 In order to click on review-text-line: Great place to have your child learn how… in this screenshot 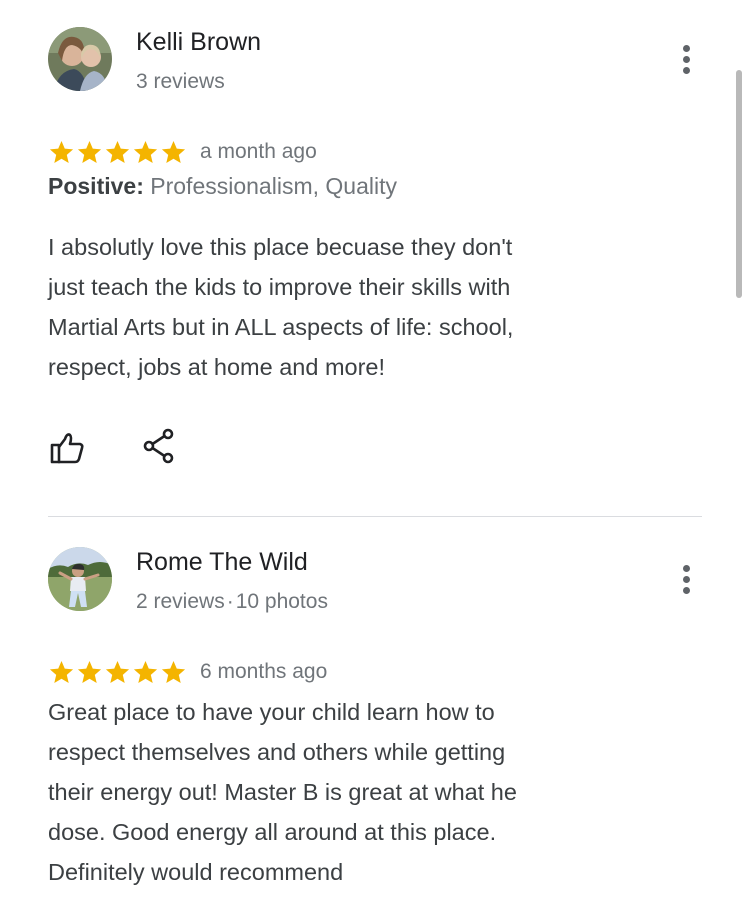, I will do `click(271, 712)`.